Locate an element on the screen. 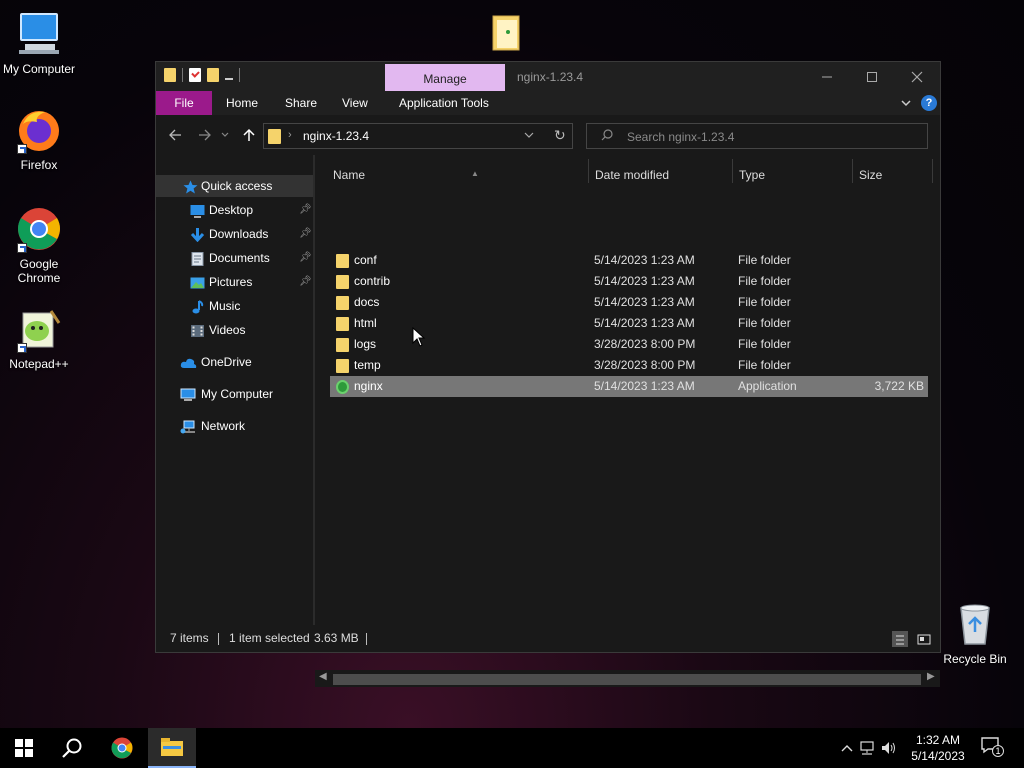  firefox-icon is located at coordinates (39, 130).